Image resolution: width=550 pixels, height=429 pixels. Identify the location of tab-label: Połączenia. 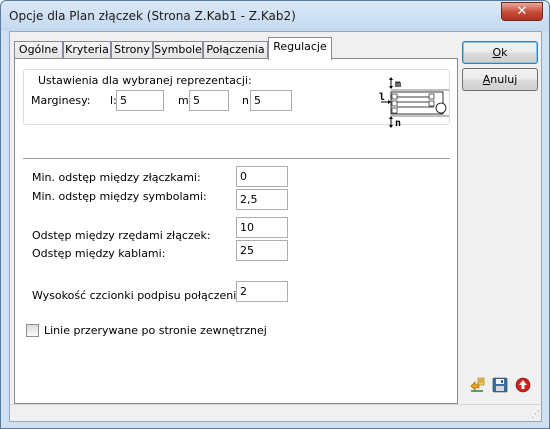
(235, 49).